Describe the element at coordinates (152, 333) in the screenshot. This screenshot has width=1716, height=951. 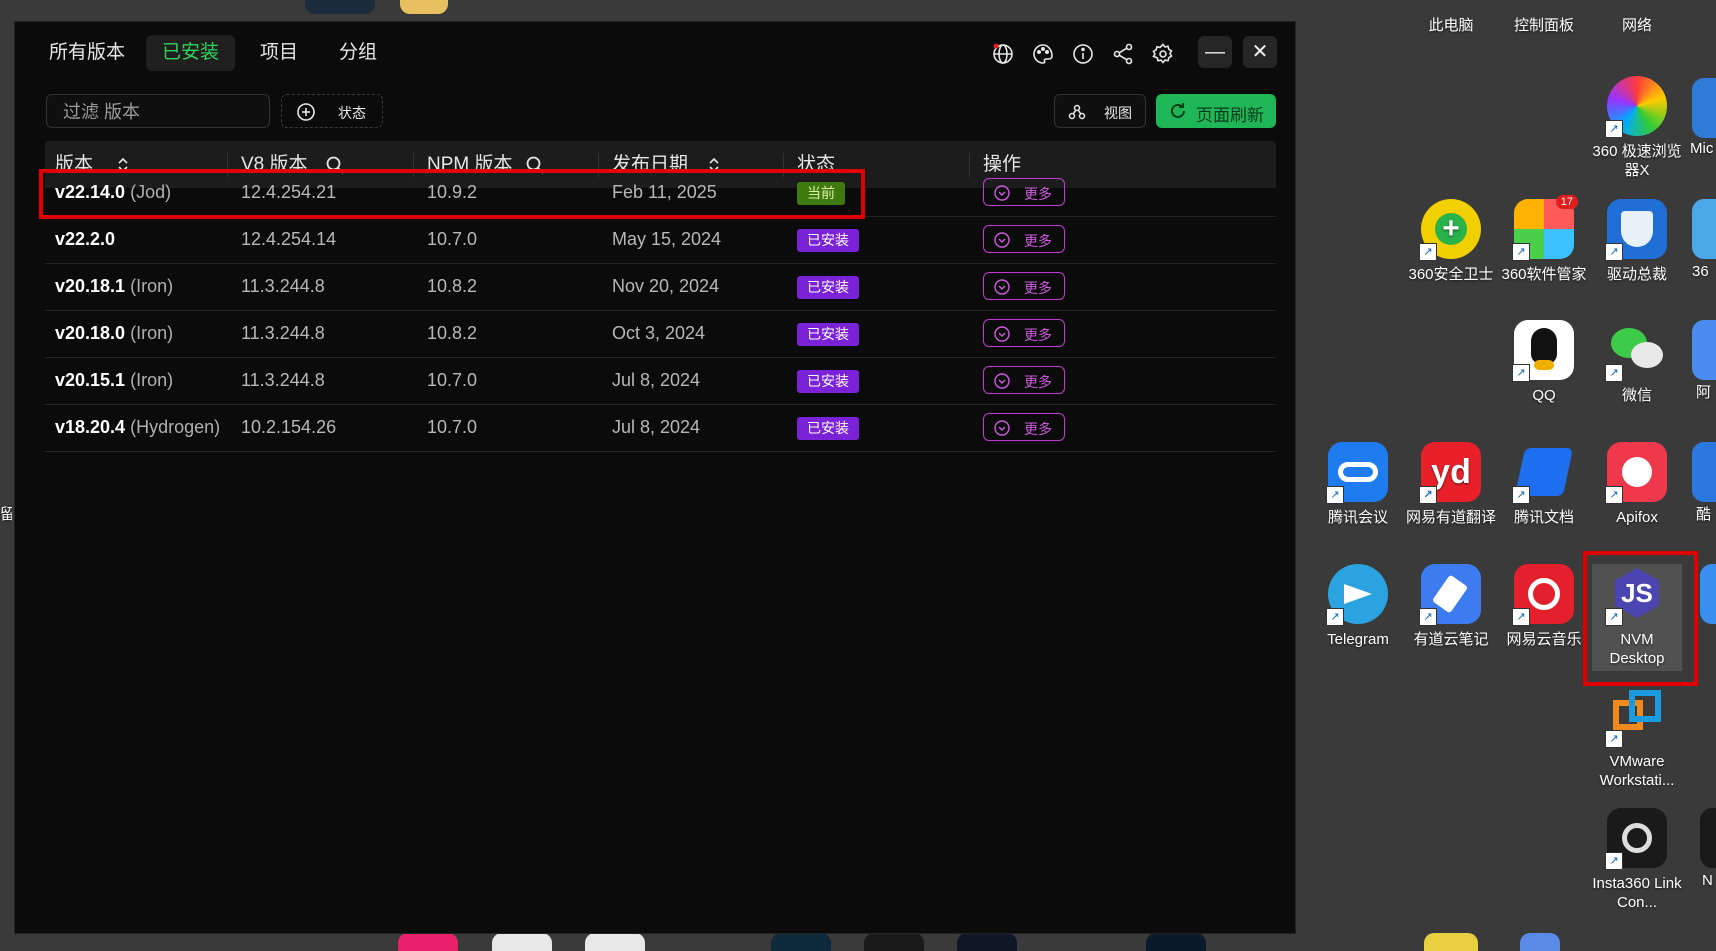
I see `version-codename: (Iron)` at that location.